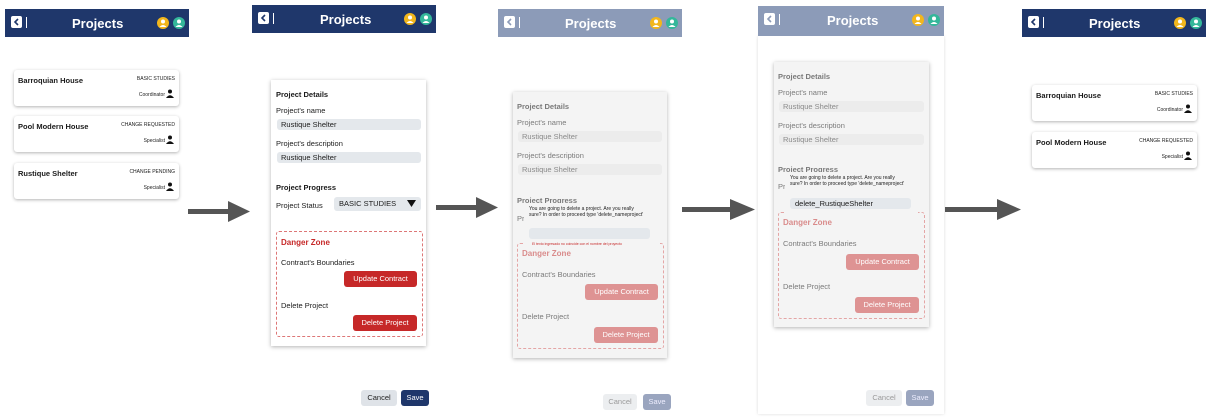  What do you see at coordinates (151, 95) in the screenshot?
I see `project-role: Coordinator` at bounding box center [151, 95].